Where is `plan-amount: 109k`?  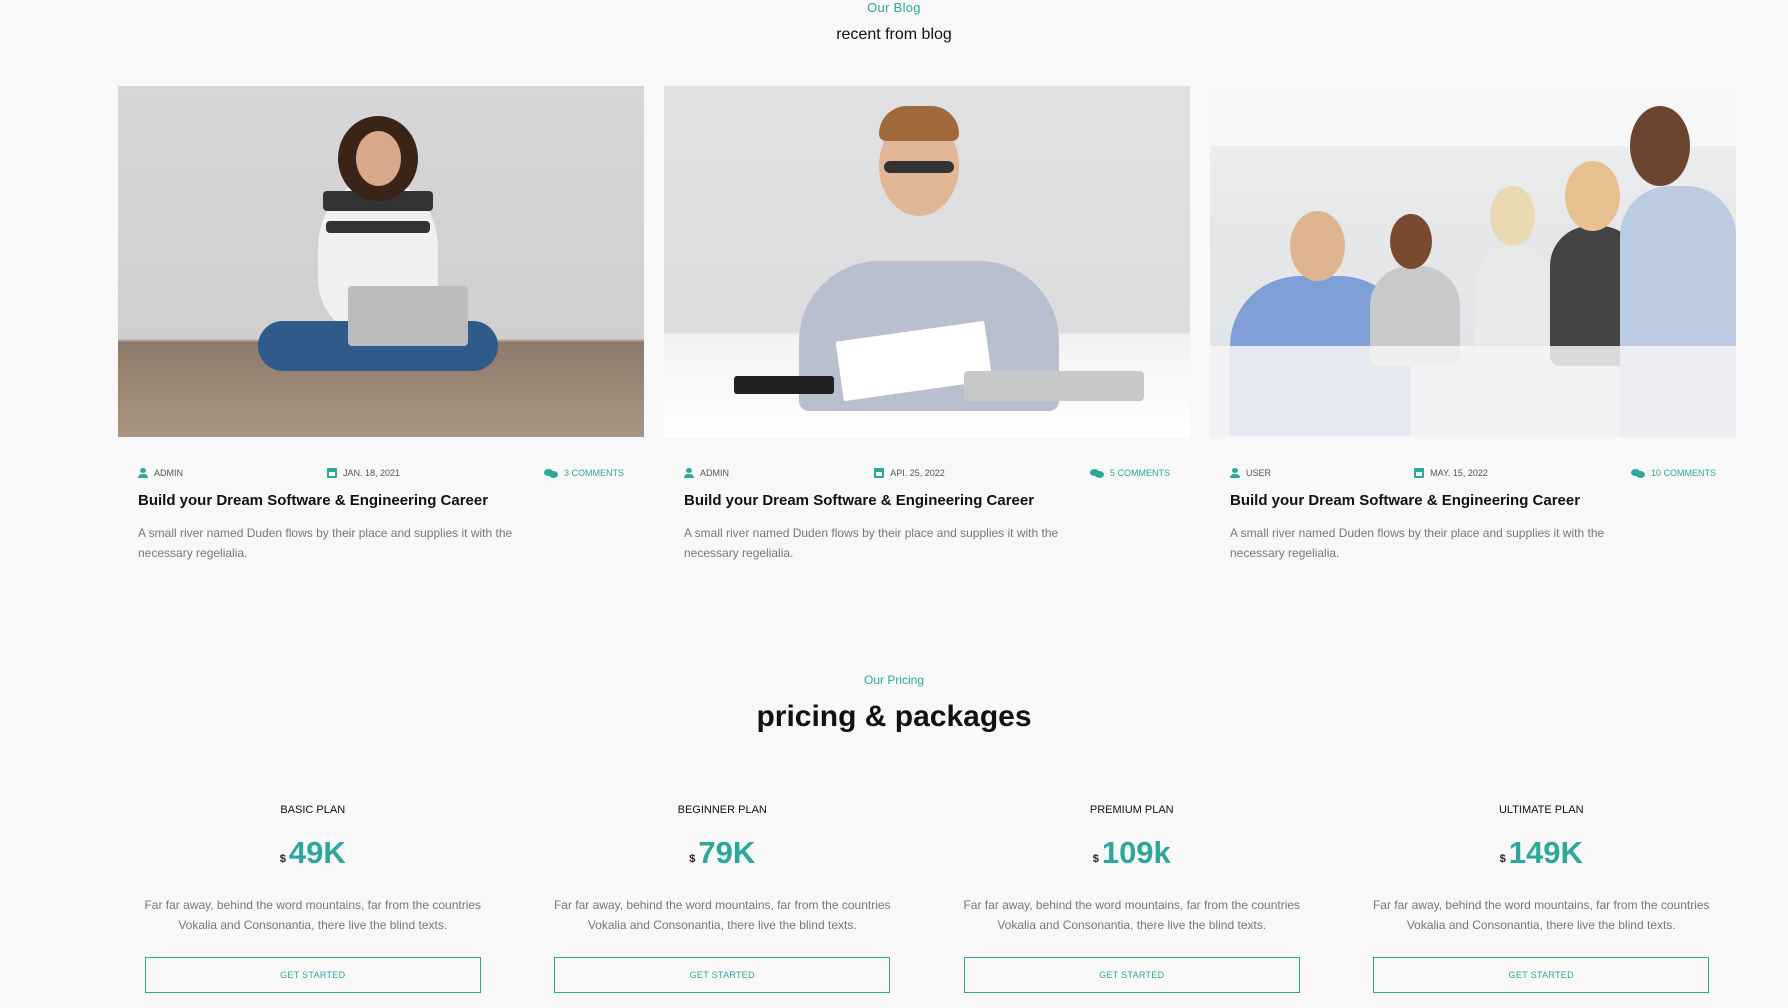 plan-amount: 109k is located at coordinates (1136, 852).